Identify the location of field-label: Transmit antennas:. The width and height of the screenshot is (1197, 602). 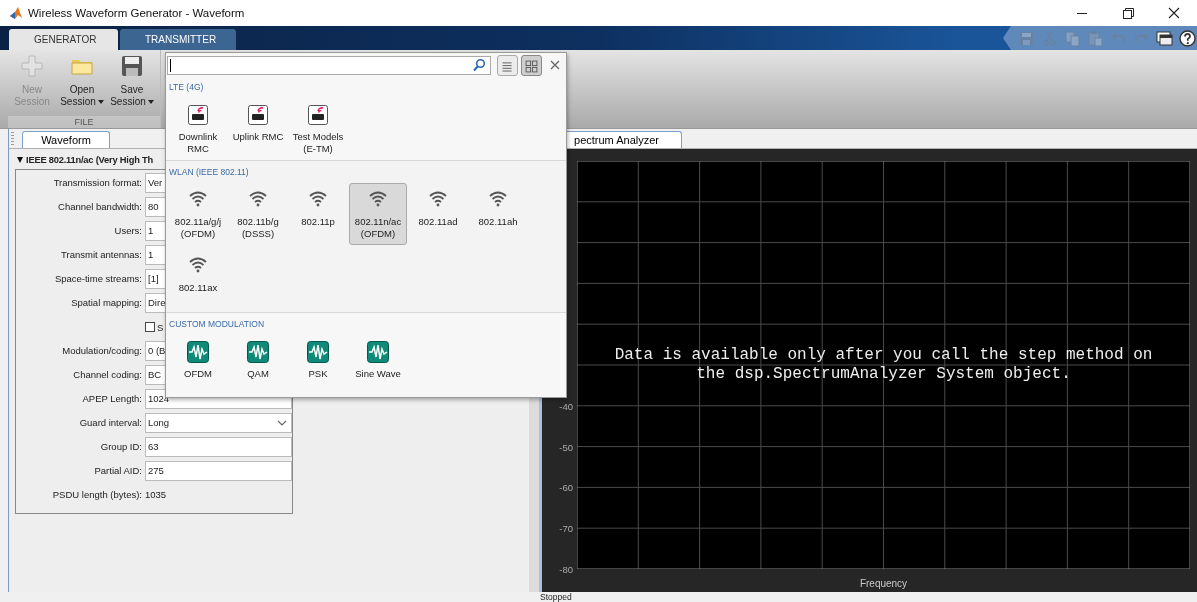
(101, 255).